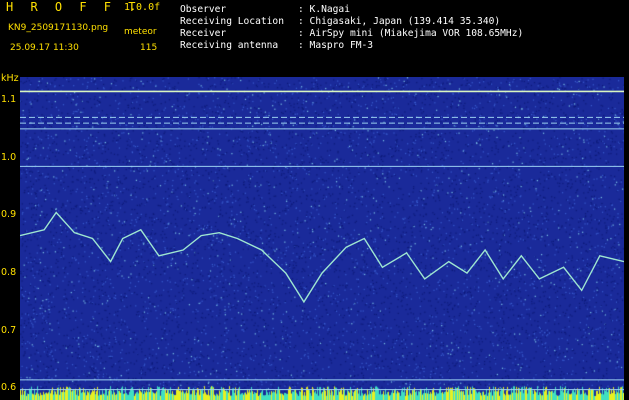 The height and width of the screenshot is (400, 629). What do you see at coordinates (411, 33) in the screenshot?
I see `info-value-receiver: : AirSpy mini (Miakejima VOR 108.65MHz)` at bounding box center [411, 33].